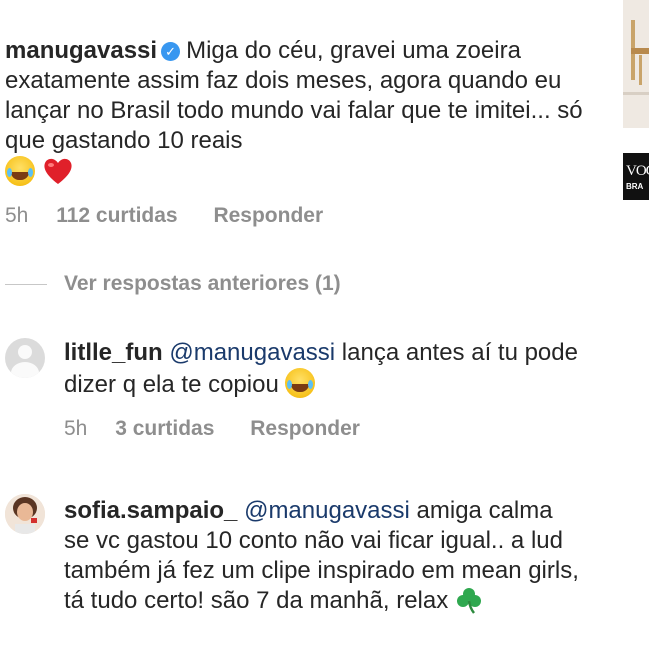 The image size is (649, 657). What do you see at coordinates (202, 284) in the screenshot?
I see `view-previous-replies-button: Ver respostas anteriores (1)` at bounding box center [202, 284].